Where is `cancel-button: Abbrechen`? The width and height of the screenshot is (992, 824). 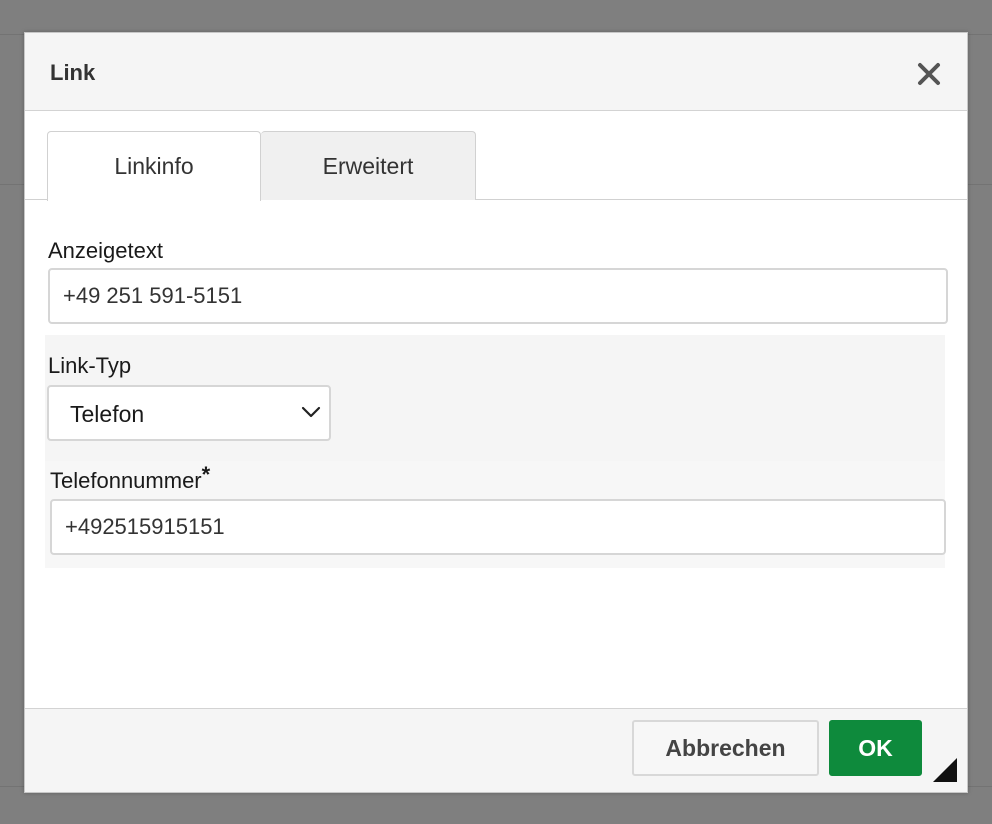 cancel-button: Abbrechen is located at coordinates (725, 748).